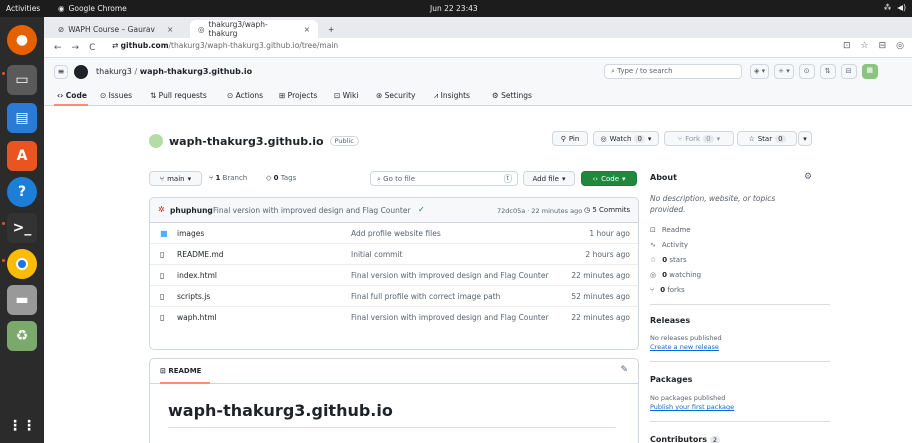  What do you see at coordinates (81, 72) in the screenshot?
I see `github-logo-icon` at bounding box center [81, 72].